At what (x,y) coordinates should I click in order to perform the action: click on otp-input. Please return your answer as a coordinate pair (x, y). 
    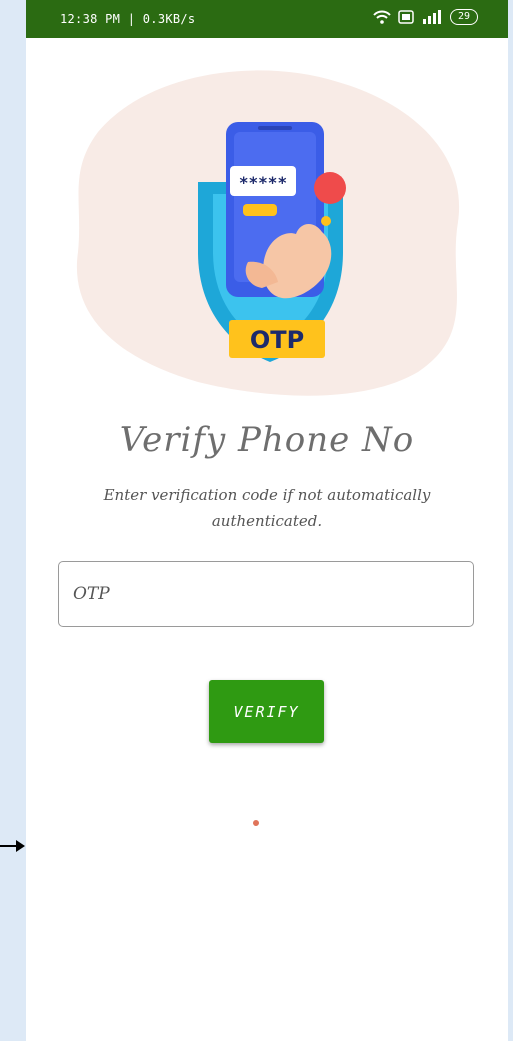
    Looking at the image, I should click on (268, 594).